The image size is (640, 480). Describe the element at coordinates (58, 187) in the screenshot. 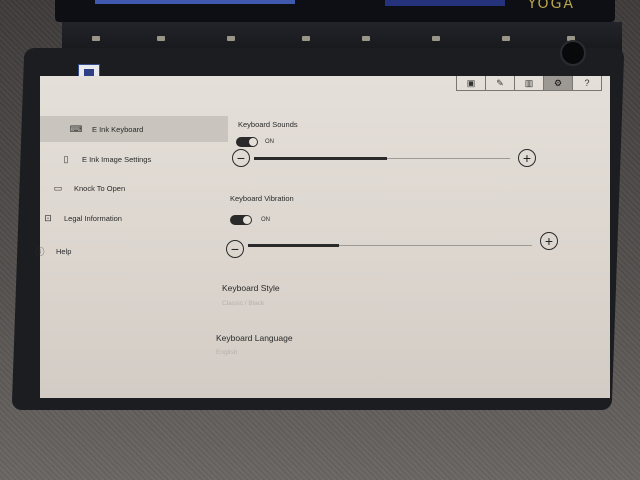

I see `laptop-icon: ▭` at that location.